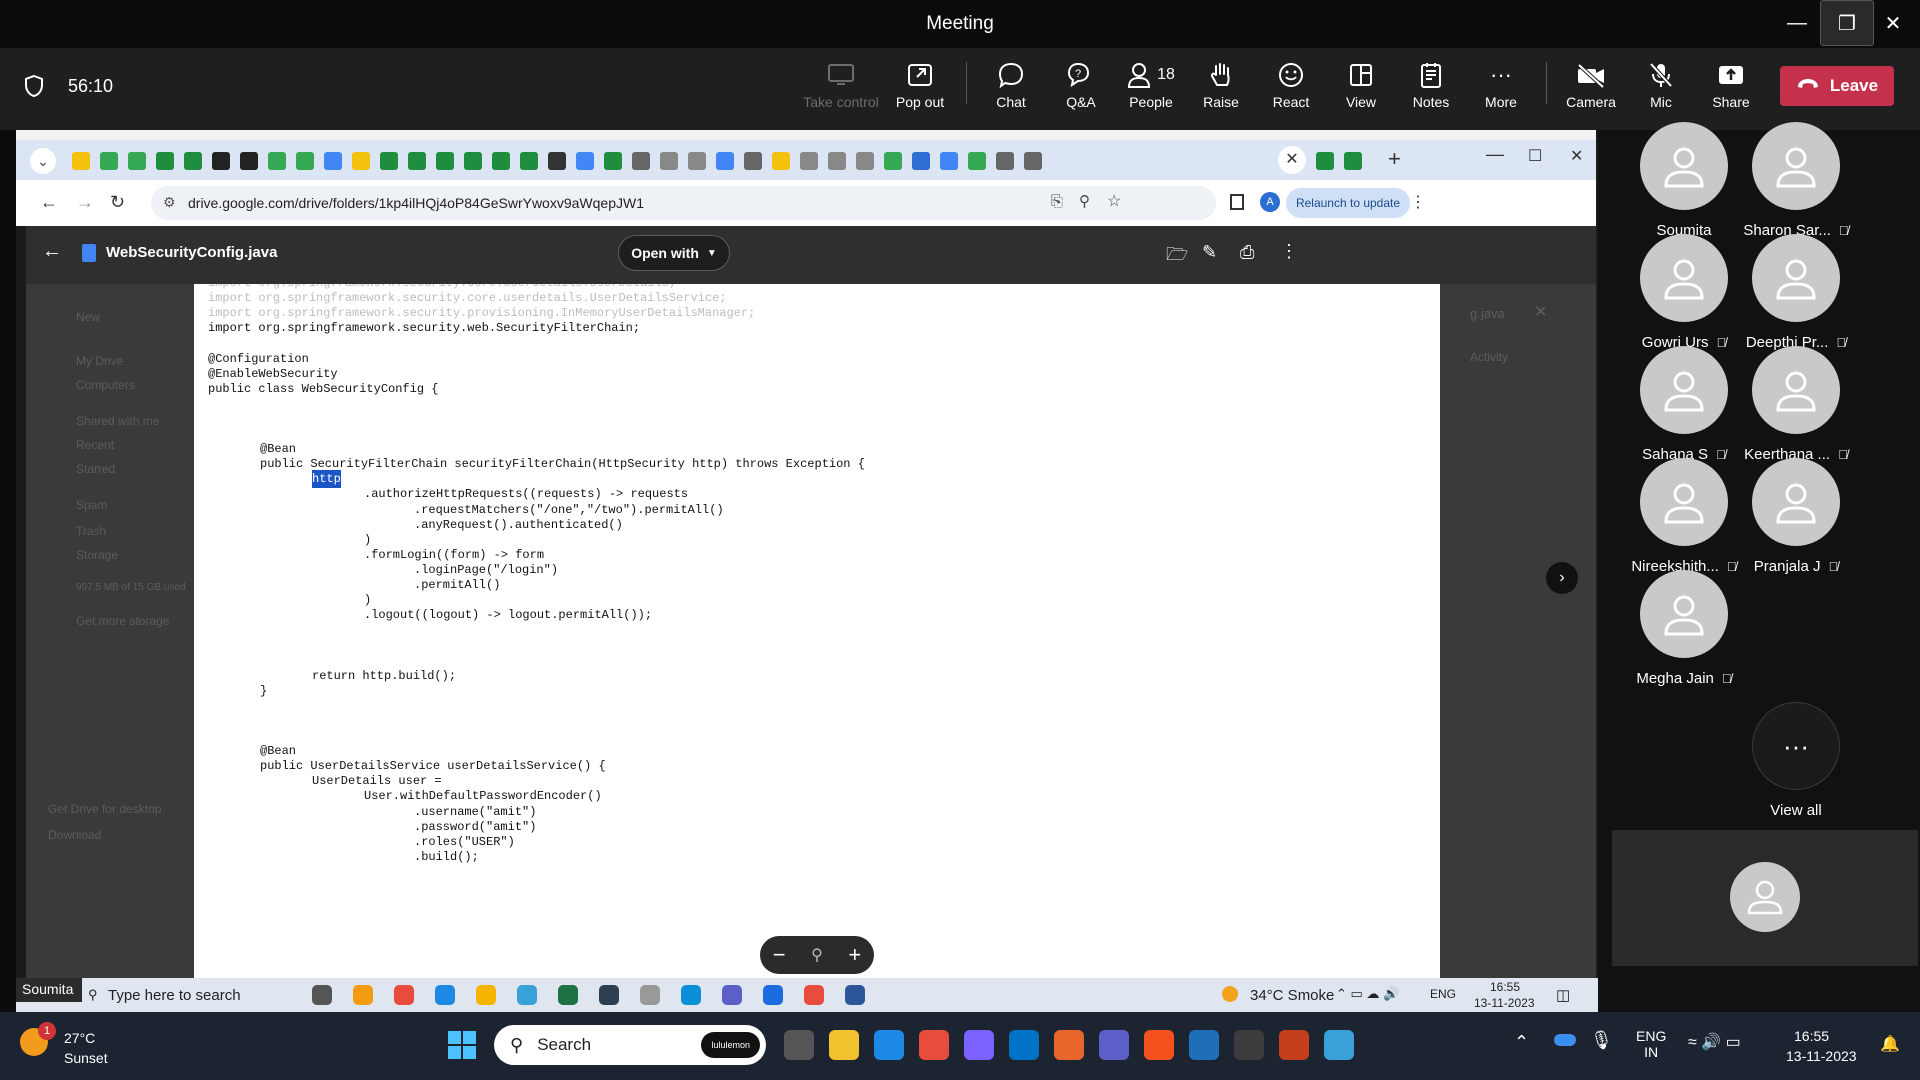  I want to click on notification-icon: ◫, so click(1563, 995).